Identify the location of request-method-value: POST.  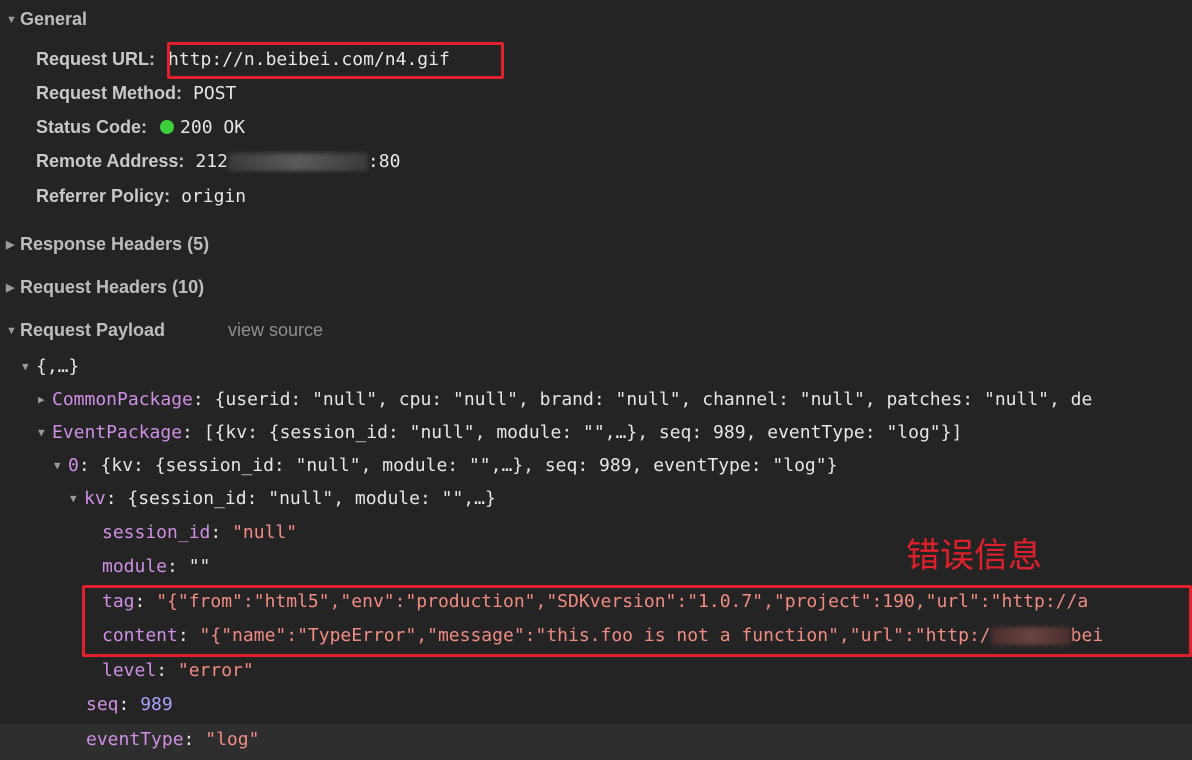
(215, 93).